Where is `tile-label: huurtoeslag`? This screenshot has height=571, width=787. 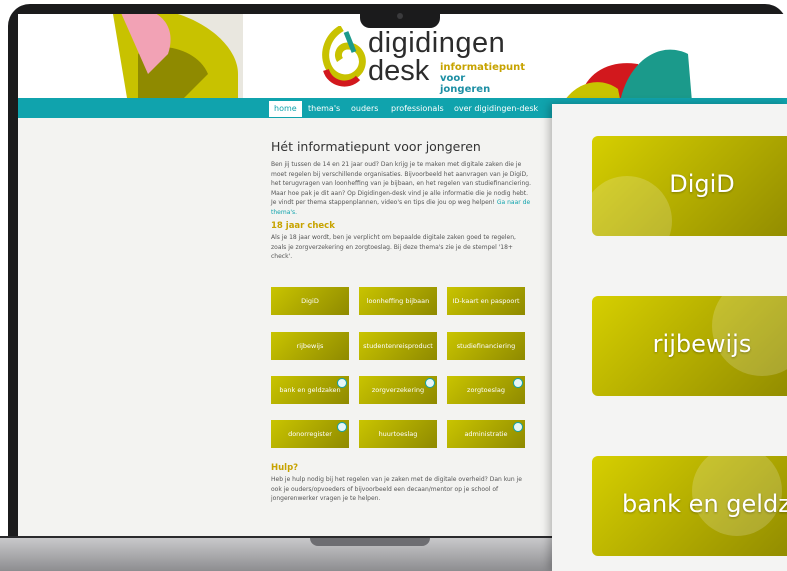
tile-label: huurtoeslag is located at coordinates (398, 434).